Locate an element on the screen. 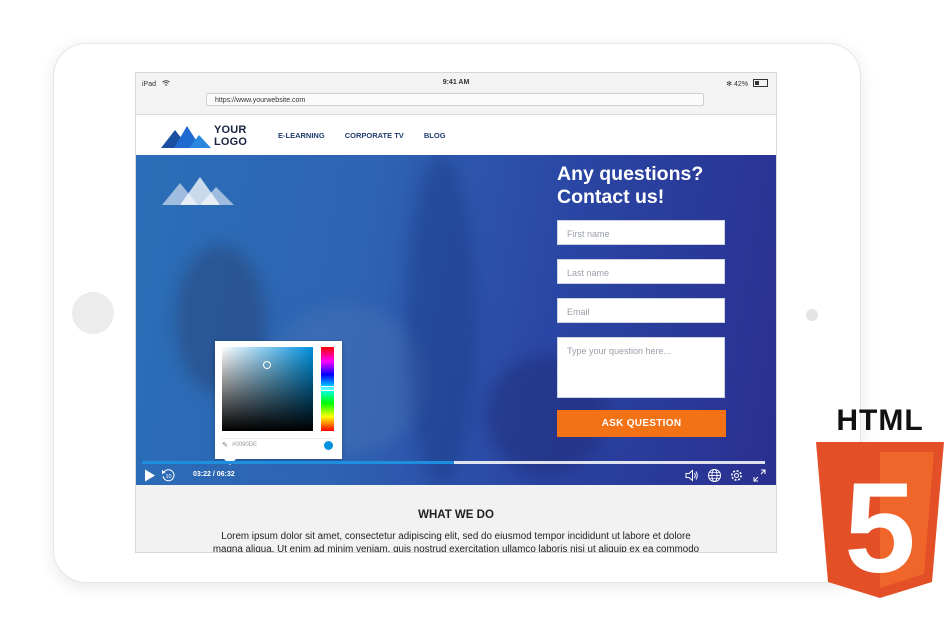 This screenshot has width=949, height=626. fullscreen-icon is located at coordinates (759, 475).